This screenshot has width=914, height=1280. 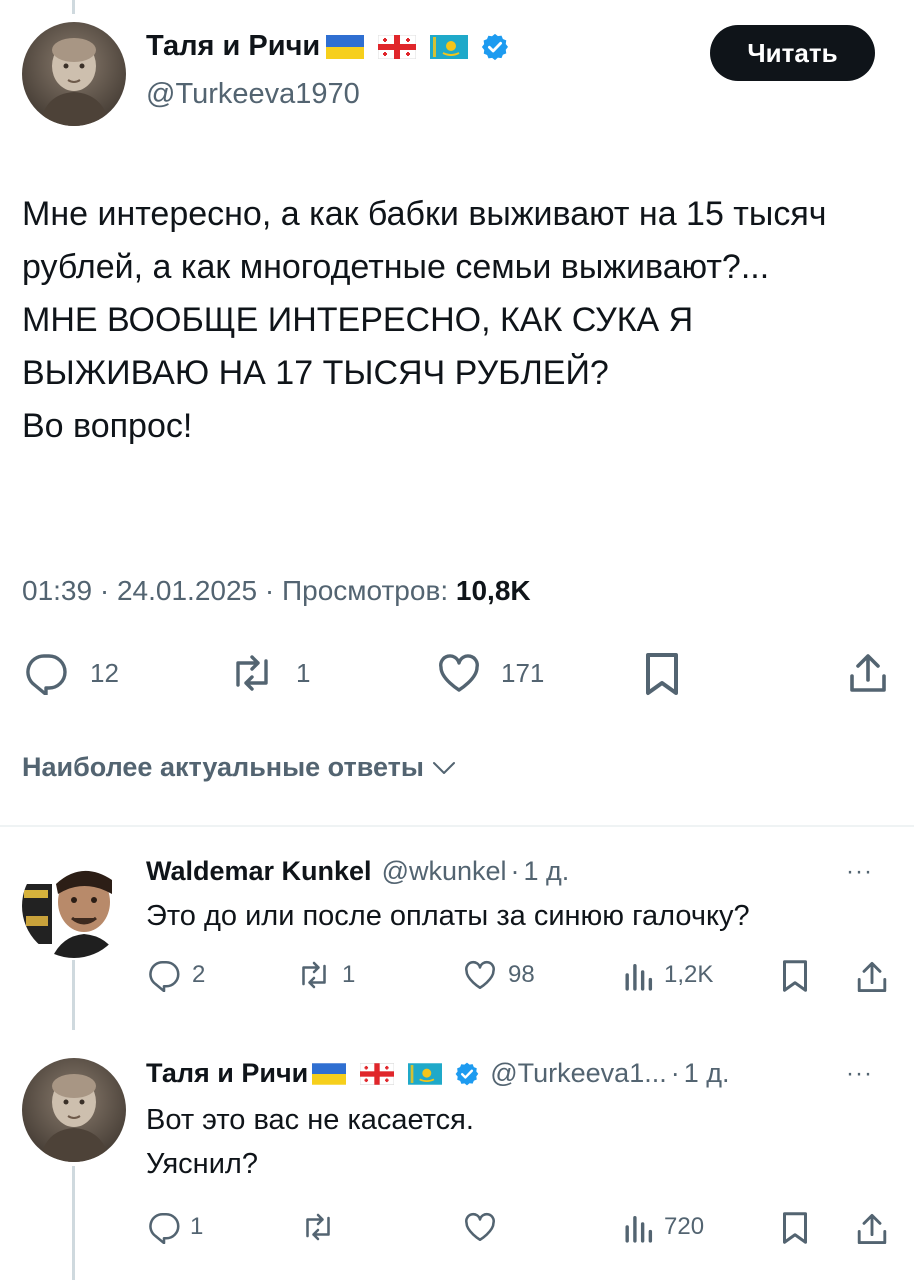 I want to click on divider, so click(x=457, y=826).